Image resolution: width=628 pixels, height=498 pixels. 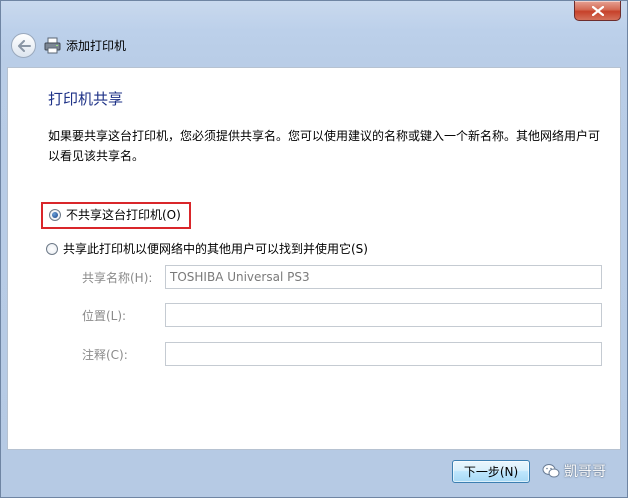 I want to click on radio-no-share, so click(x=55, y=215).